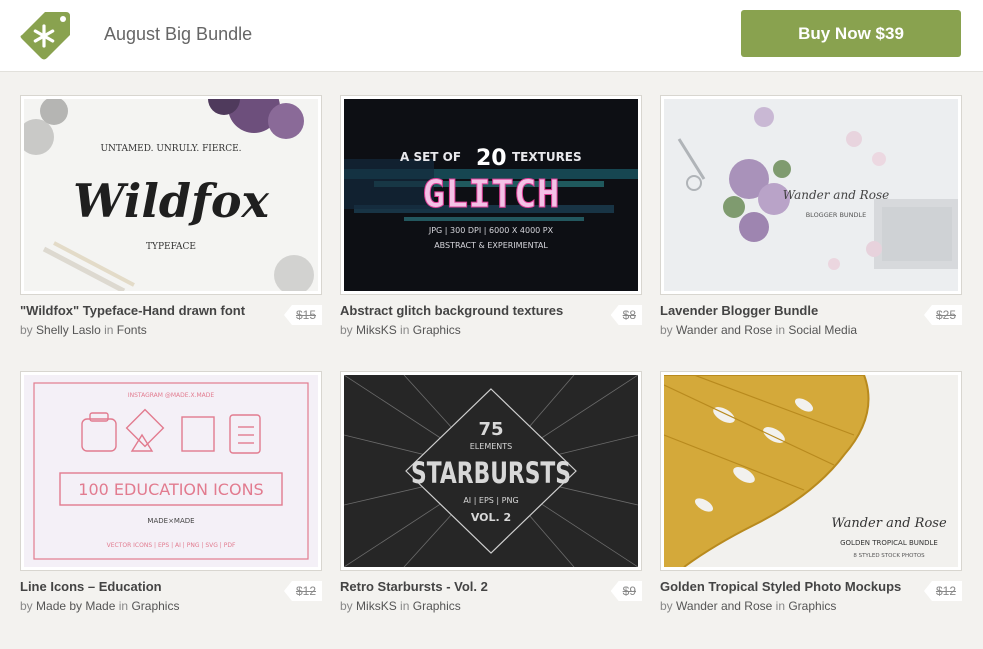 The image size is (983, 649). Describe the element at coordinates (170, 149) in the screenshot. I see `thumb-tagline: UNTAMED. UNRULY. FIERCE.` at that location.